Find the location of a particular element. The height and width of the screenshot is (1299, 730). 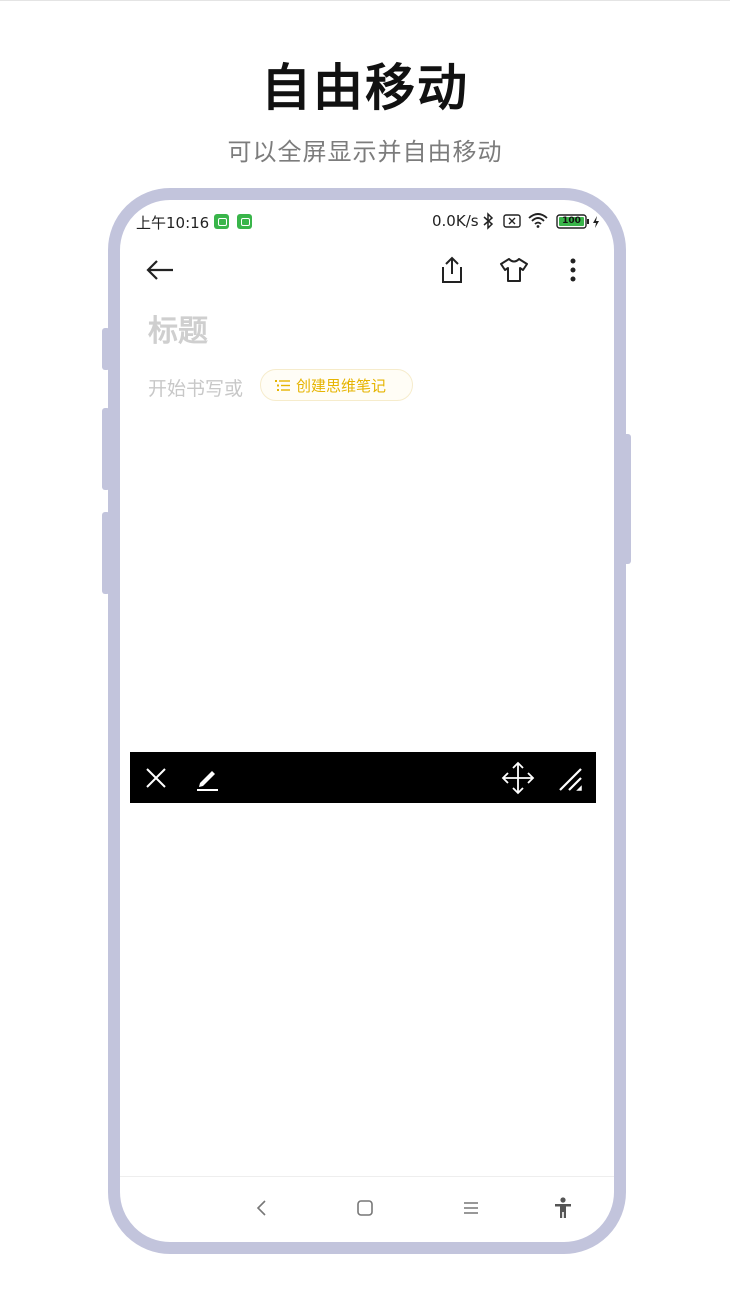

nav-divider is located at coordinates (367, 1176).